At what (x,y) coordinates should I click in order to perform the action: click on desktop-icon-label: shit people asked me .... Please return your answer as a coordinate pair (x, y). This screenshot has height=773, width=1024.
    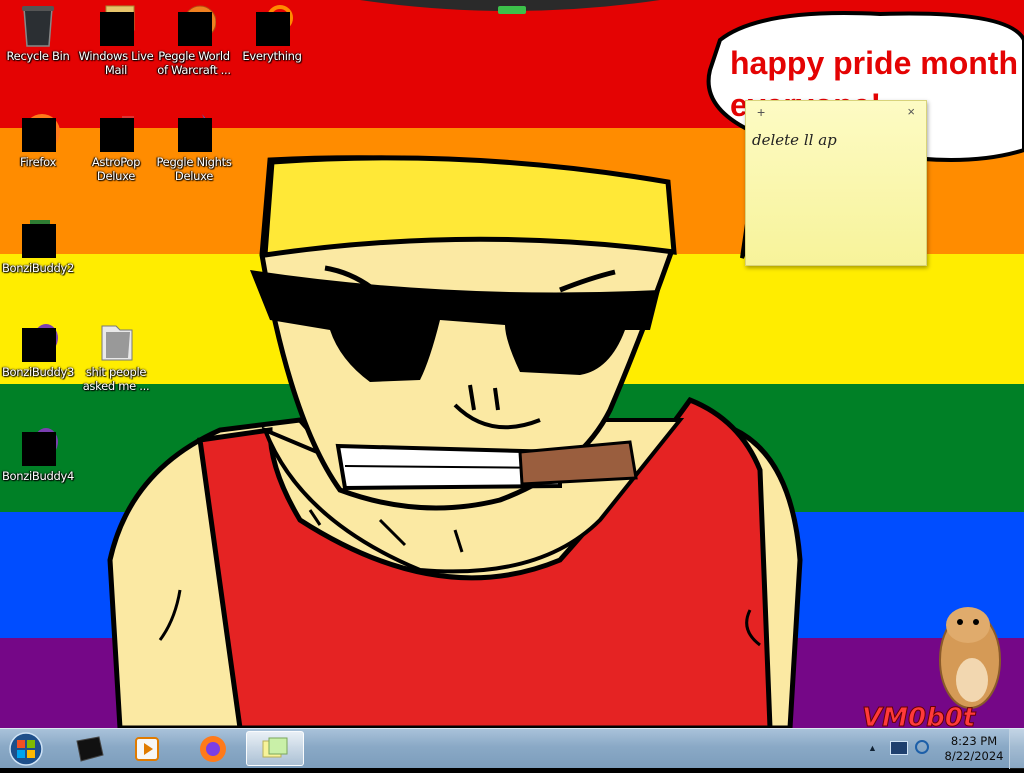
    Looking at the image, I should click on (116, 379).